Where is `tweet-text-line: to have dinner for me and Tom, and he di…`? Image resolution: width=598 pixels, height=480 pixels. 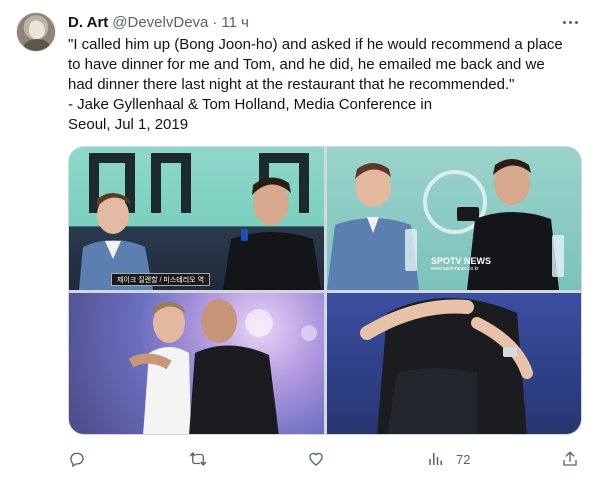
tweet-text-line: to have dinner for me and Tom, and he di… is located at coordinates (306, 64).